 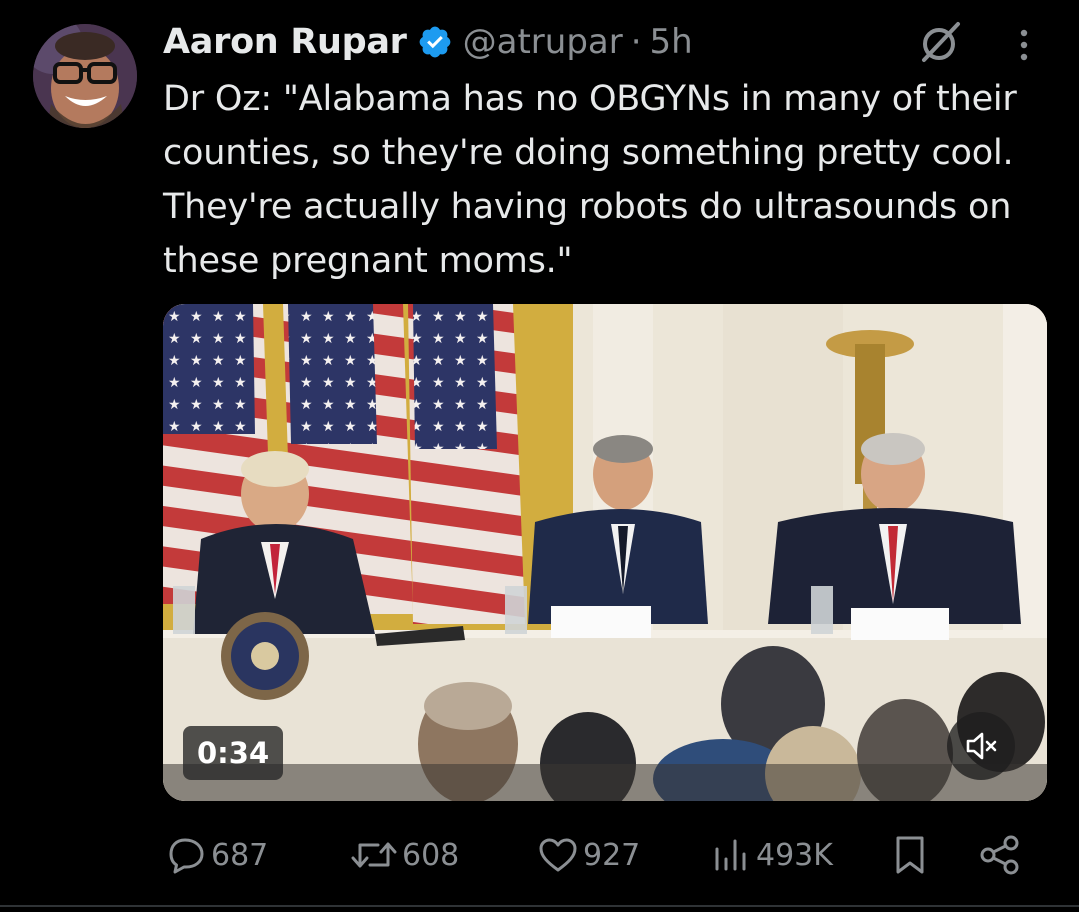 I want to click on views-chart-icon, so click(x=730, y=855).